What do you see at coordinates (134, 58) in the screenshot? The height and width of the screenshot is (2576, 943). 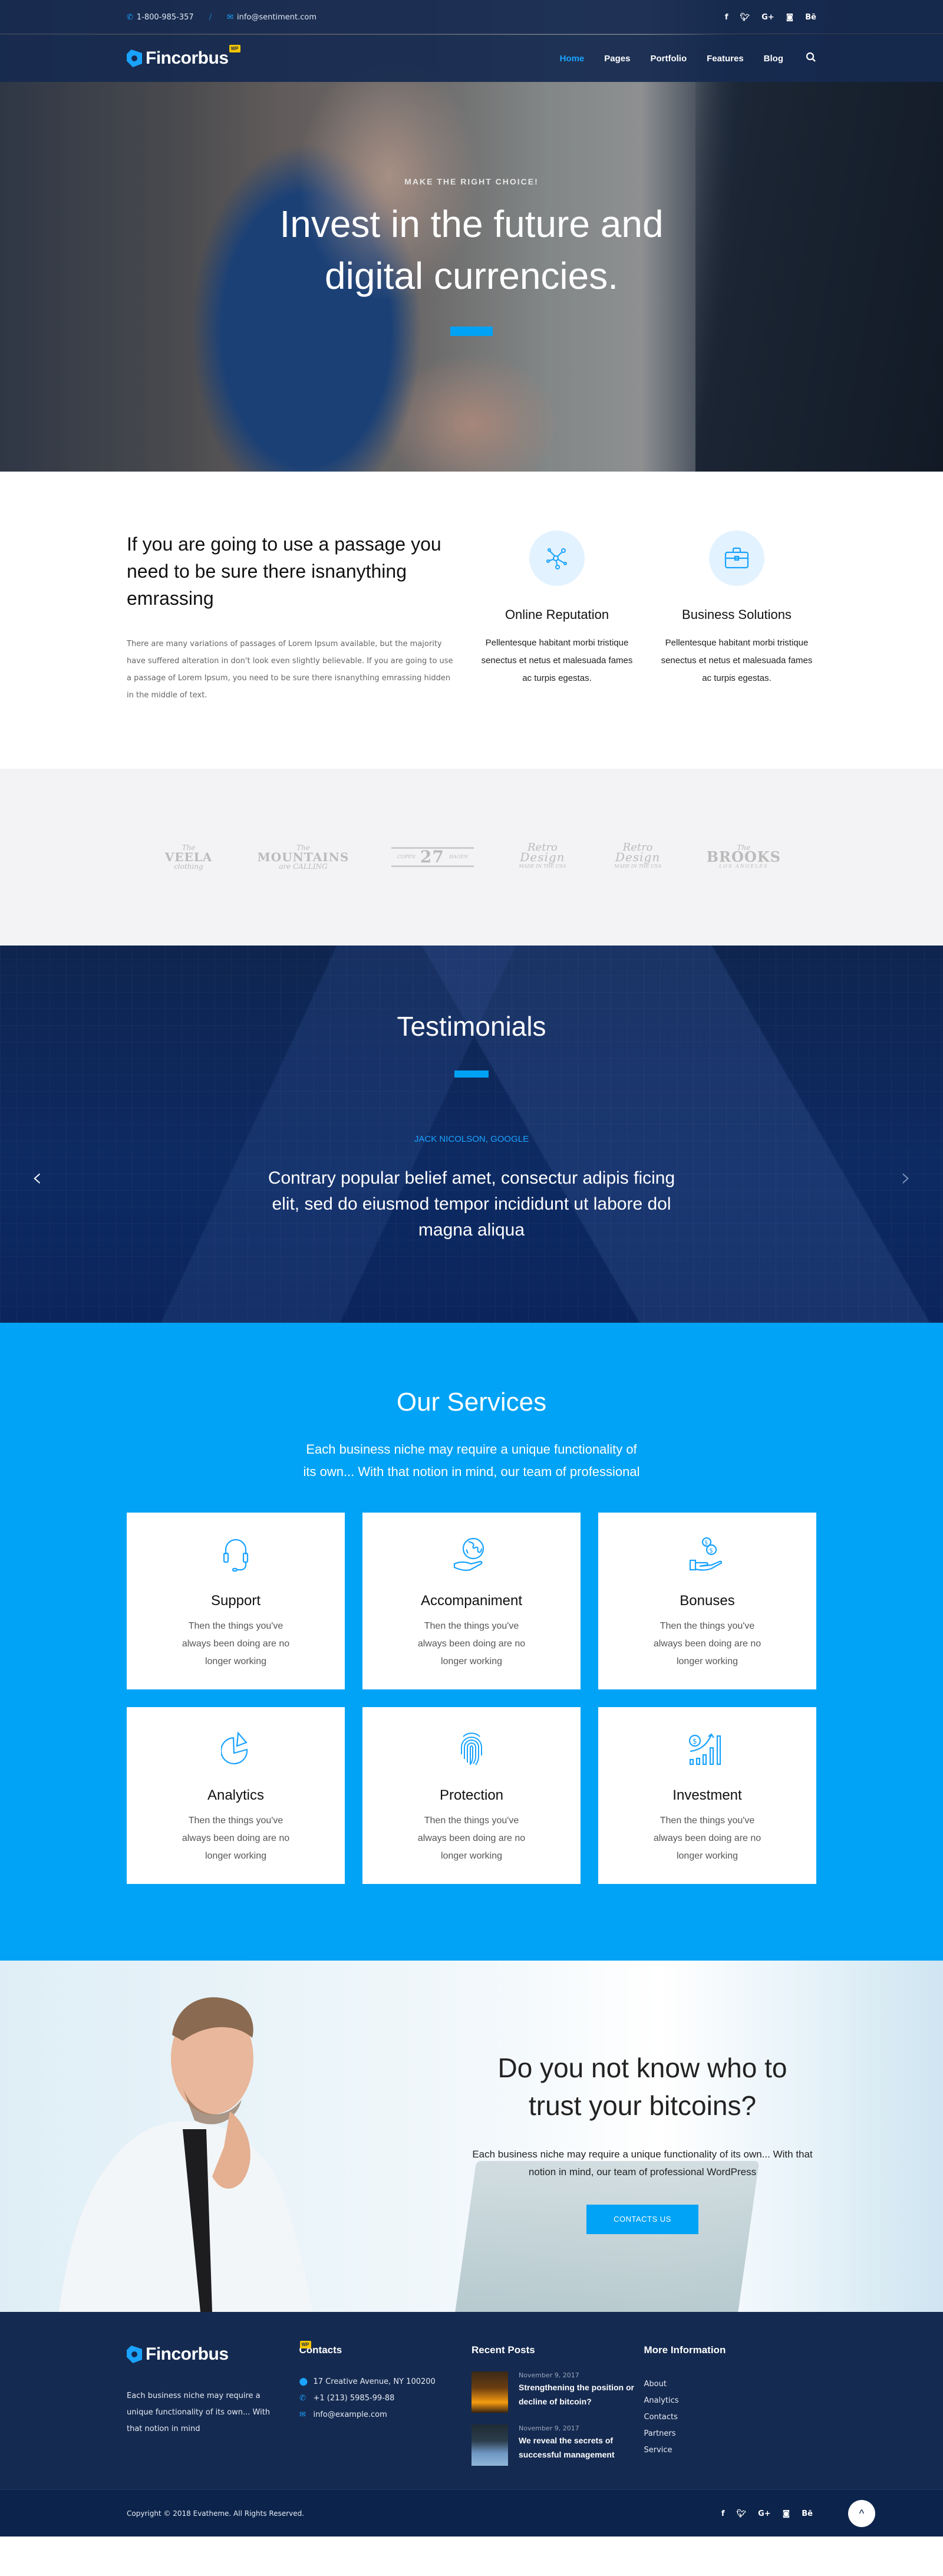 I see `logo-icon` at bounding box center [134, 58].